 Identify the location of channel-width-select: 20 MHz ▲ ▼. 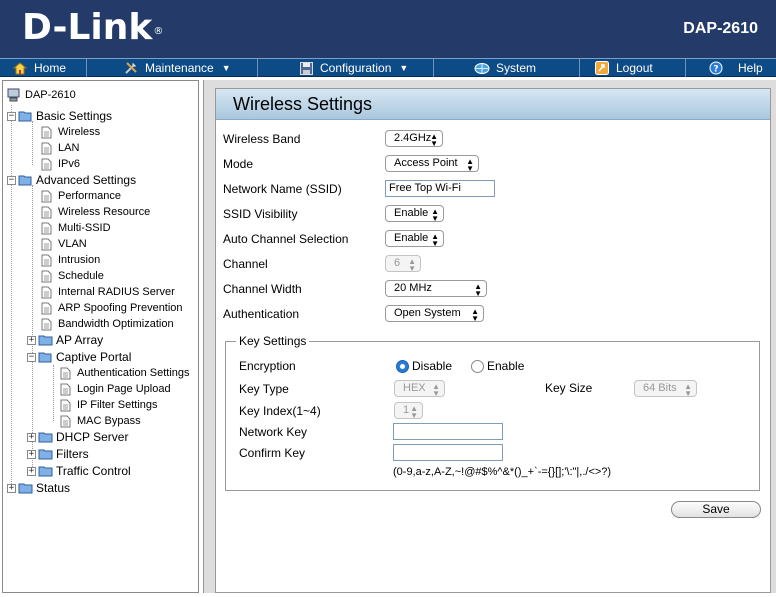
(436, 289).